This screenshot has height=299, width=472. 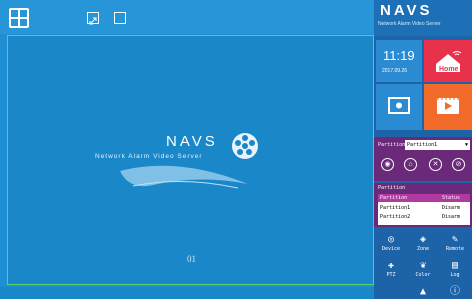 I want to click on clock-tile: 11:19 2017.09.26, so click(x=399, y=61).